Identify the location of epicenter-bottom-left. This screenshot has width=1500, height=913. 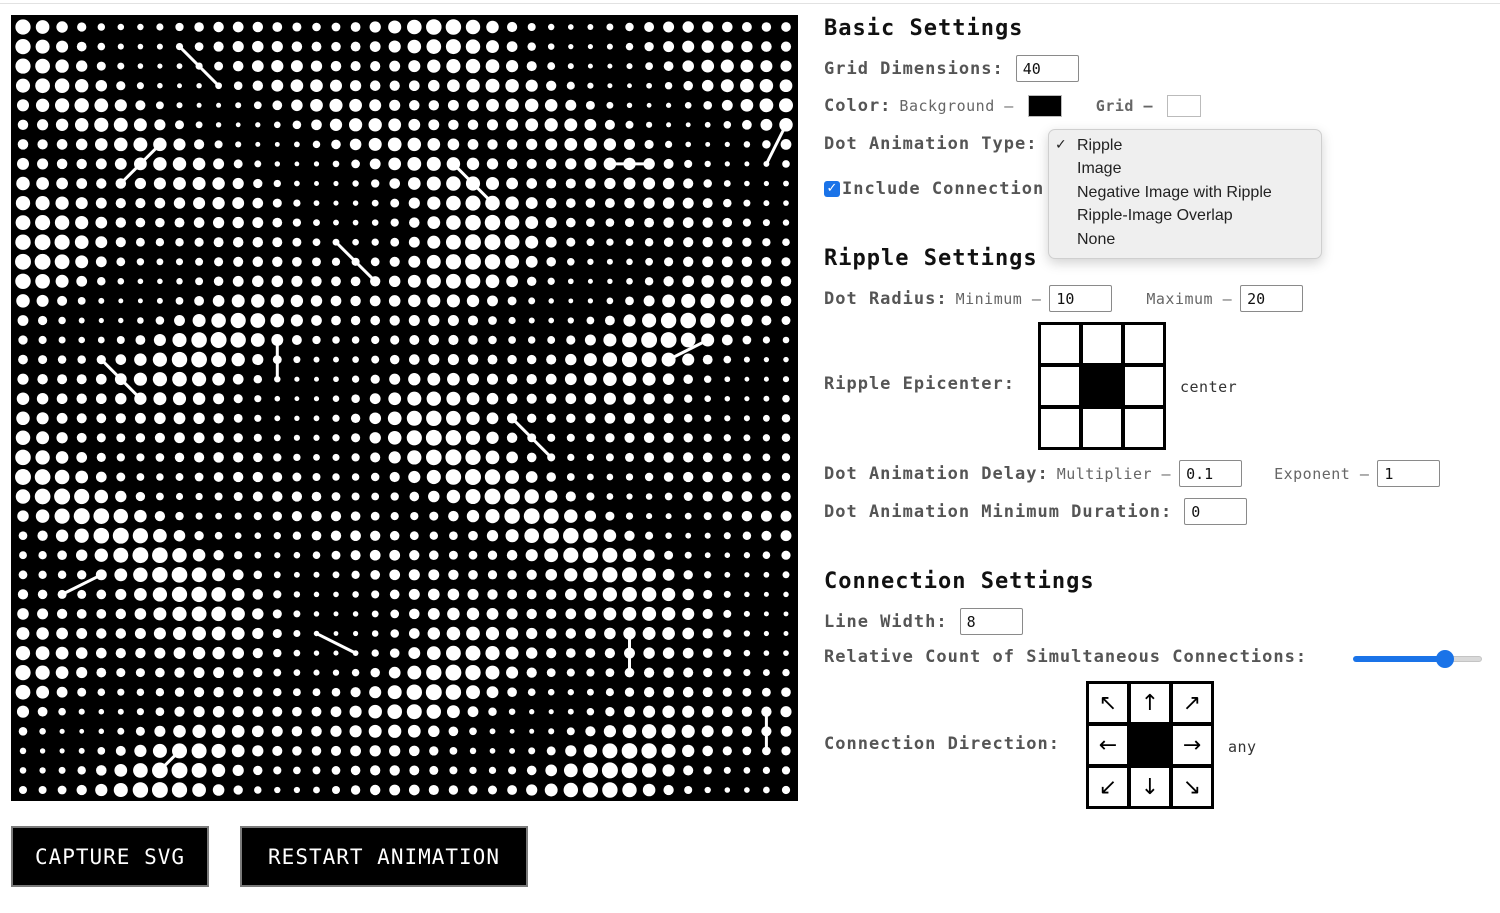
(1060, 428).